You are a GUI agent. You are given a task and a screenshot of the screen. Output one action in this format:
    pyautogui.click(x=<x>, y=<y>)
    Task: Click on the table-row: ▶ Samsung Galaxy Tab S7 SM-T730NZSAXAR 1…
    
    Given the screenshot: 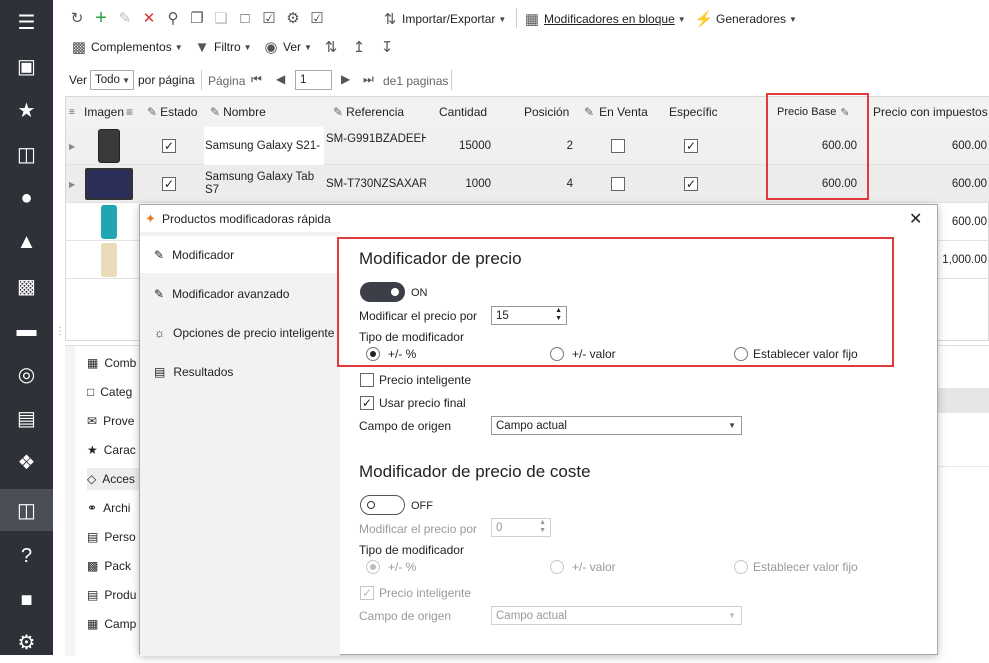 What is the action you would take?
    pyautogui.click(x=527, y=184)
    